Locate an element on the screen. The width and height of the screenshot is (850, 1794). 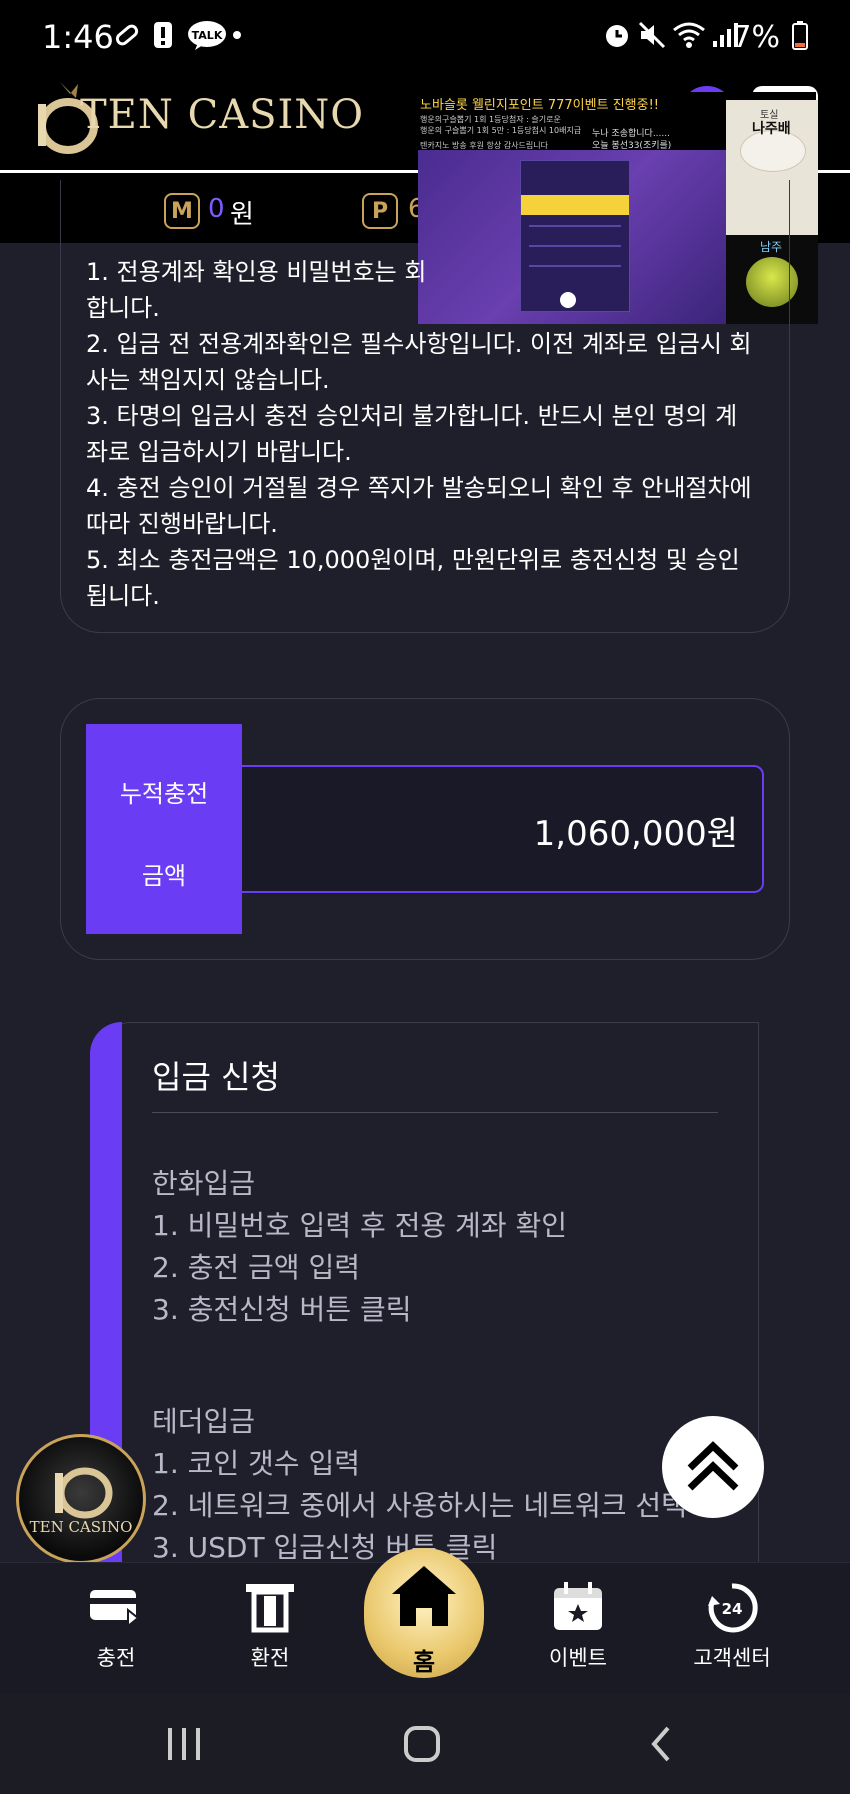
double-chevron-up-icon is located at coordinates (713, 1466).